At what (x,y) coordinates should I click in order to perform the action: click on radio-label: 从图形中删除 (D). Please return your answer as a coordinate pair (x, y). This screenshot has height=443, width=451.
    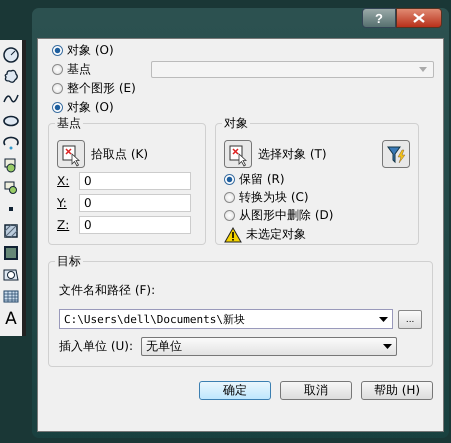
    Looking at the image, I should click on (286, 215).